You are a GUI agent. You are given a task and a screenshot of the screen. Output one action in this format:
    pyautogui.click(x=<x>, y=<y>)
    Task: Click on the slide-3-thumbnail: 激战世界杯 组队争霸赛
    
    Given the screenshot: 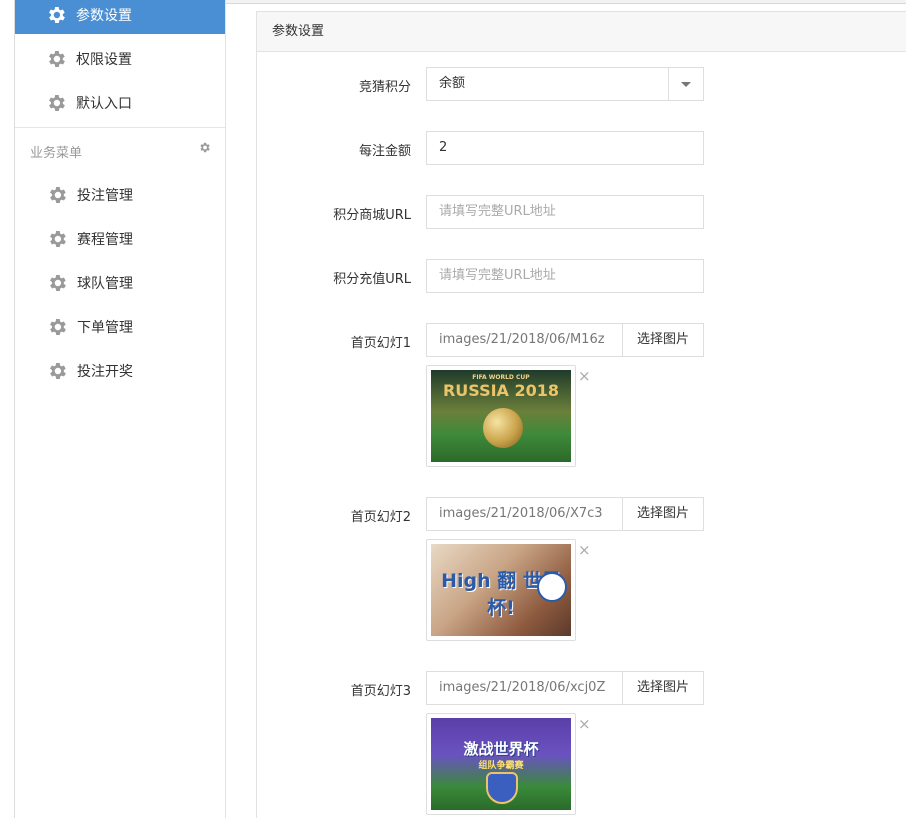 What is the action you would take?
    pyautogui.click(x=501, y=764)
    